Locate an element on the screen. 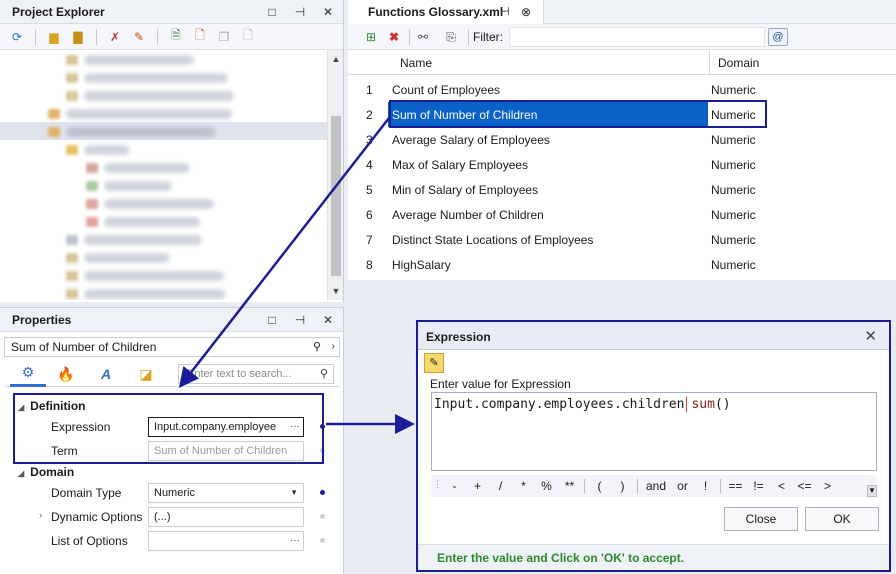 The height and width of the screenshot is (574, 896). definition-highlight-box is located at coordinates (168, 428).